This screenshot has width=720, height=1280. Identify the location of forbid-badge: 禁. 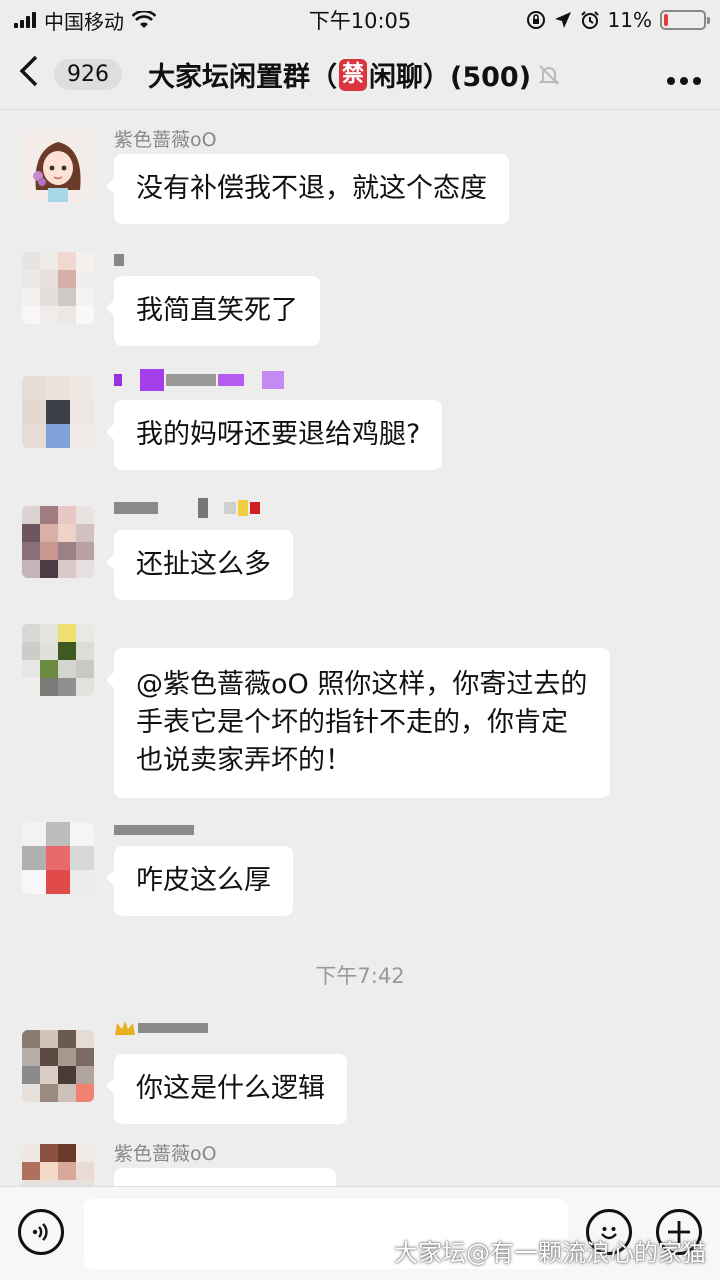
(353, 74).